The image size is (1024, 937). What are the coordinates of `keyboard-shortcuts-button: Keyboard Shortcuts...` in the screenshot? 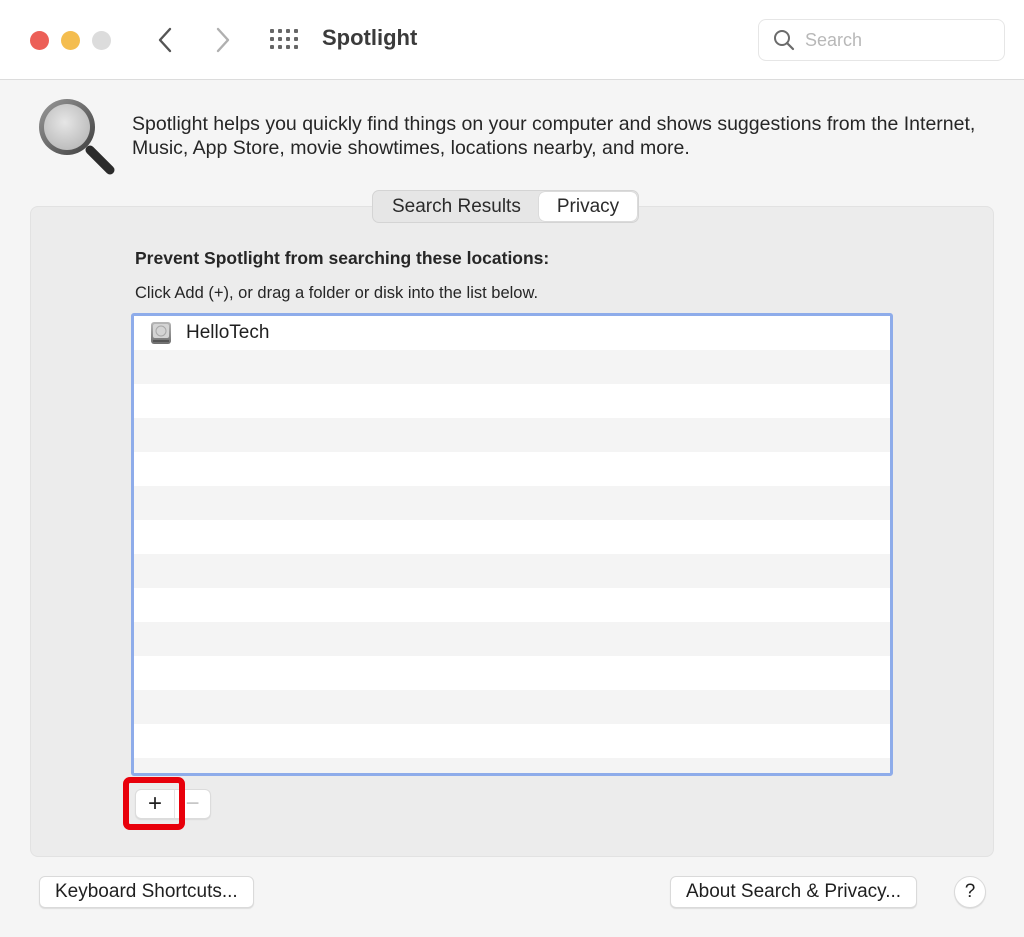 It's located at (146, 892).